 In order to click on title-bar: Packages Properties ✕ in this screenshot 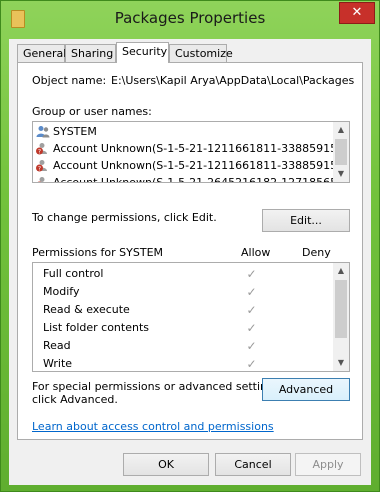, I will do `click(190, 18)`.